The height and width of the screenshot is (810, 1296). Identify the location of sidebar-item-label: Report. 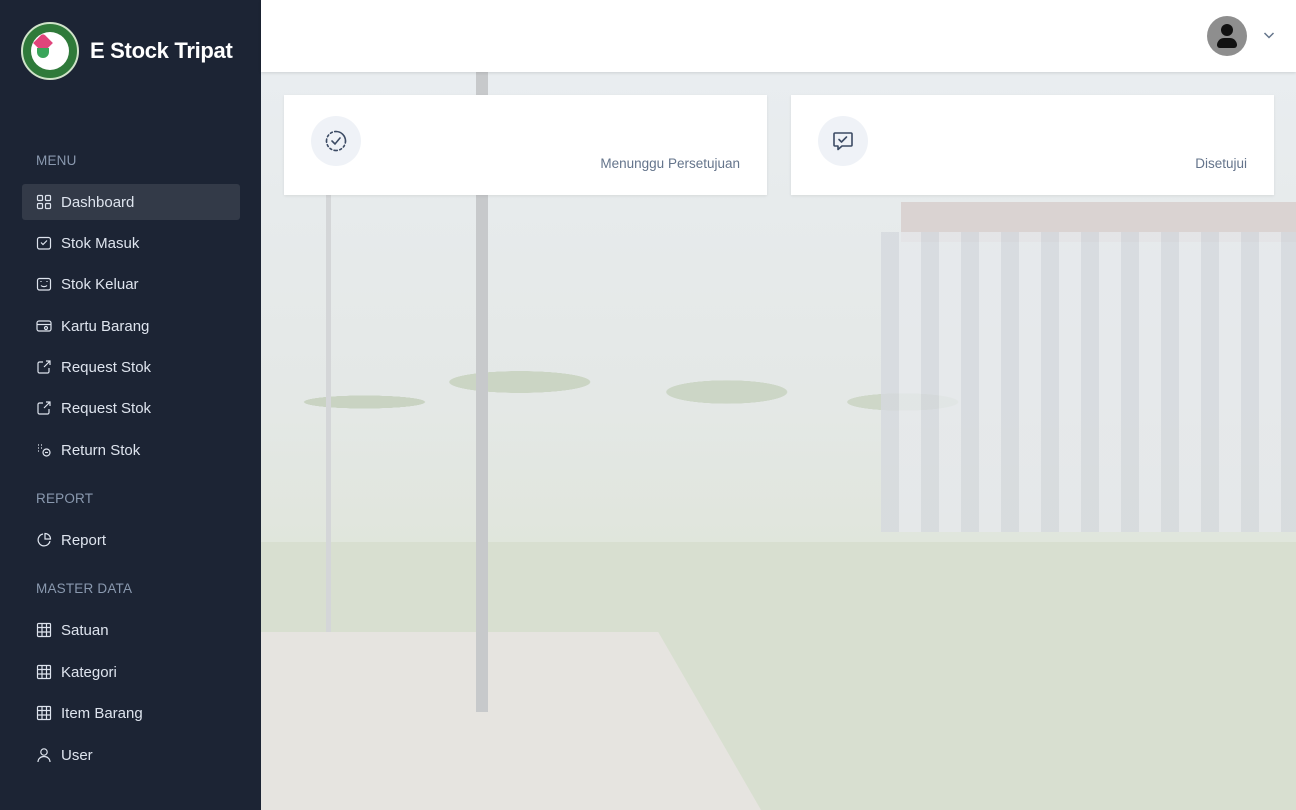
(84, 540).